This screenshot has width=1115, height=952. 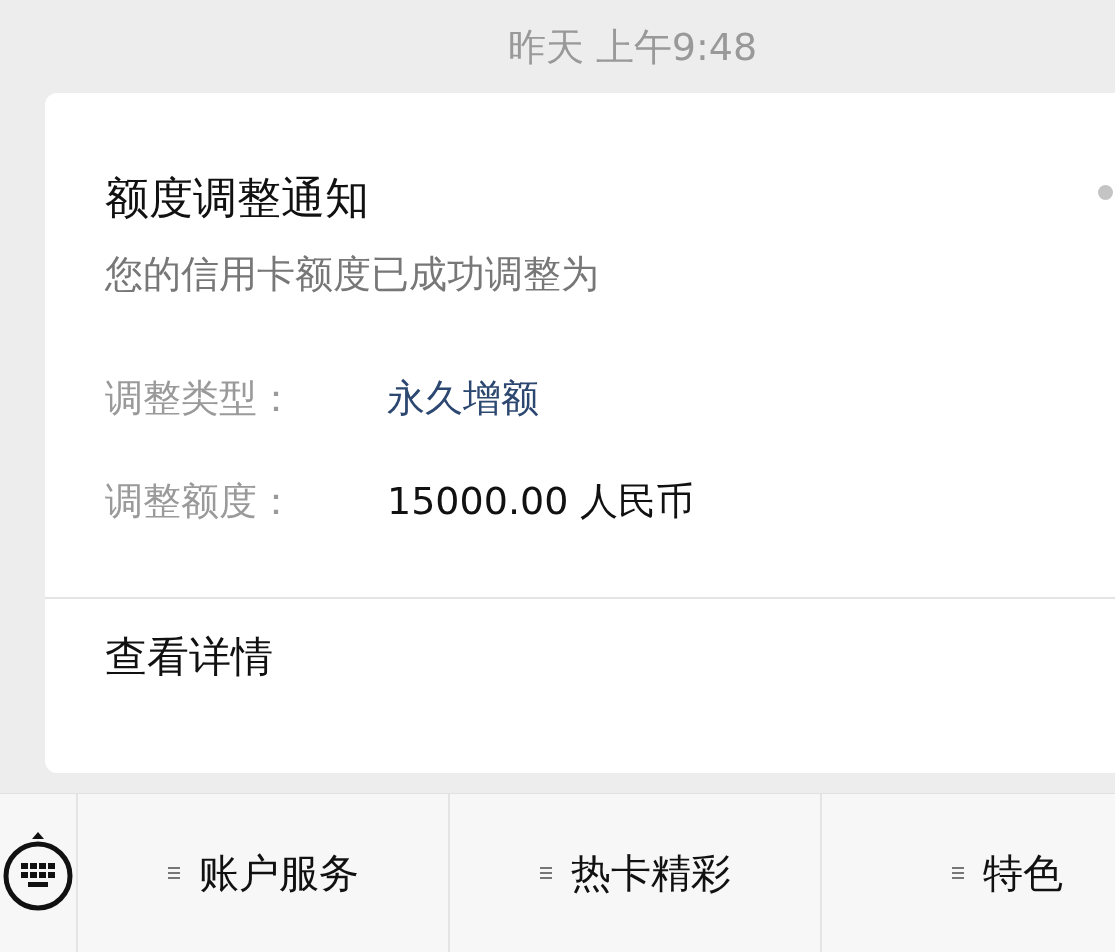 I want to click on menu-tab: 热卡精彩, so click(x=636, y=873).